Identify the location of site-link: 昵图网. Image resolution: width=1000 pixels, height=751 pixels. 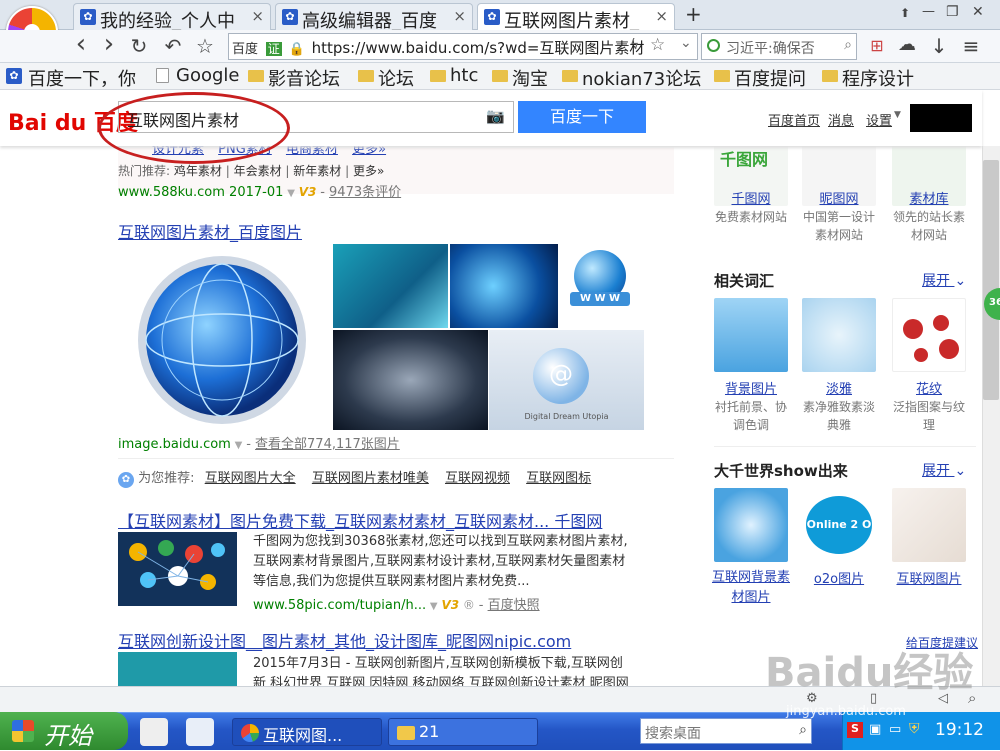
(839, 197).